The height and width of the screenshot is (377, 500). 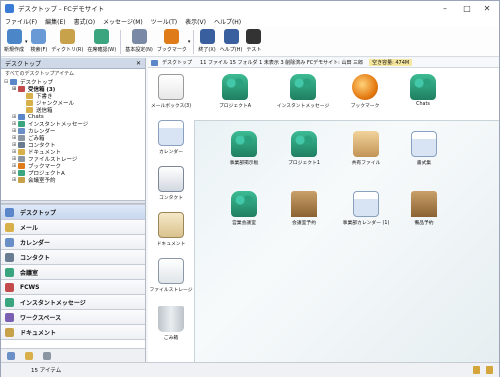 I want to click on close-pane-icon: ✕, so click(x=138, y=63).